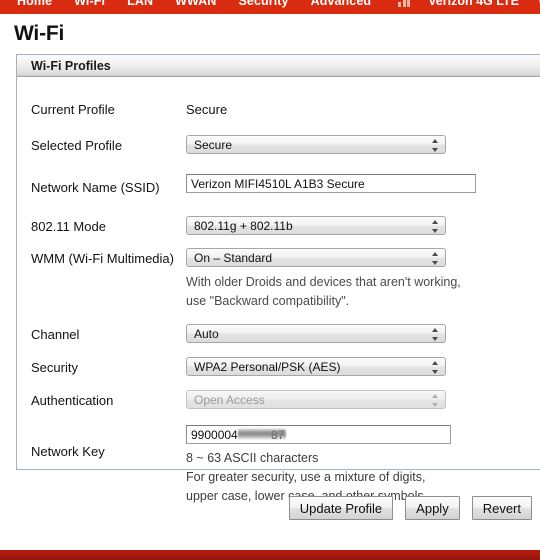 This screenshot has height=560, width=540. What do you see at coordinates (341, 4) in the screenshot?
I see `nav-item-advanced: Advanced` at bounding box center [341, 4].